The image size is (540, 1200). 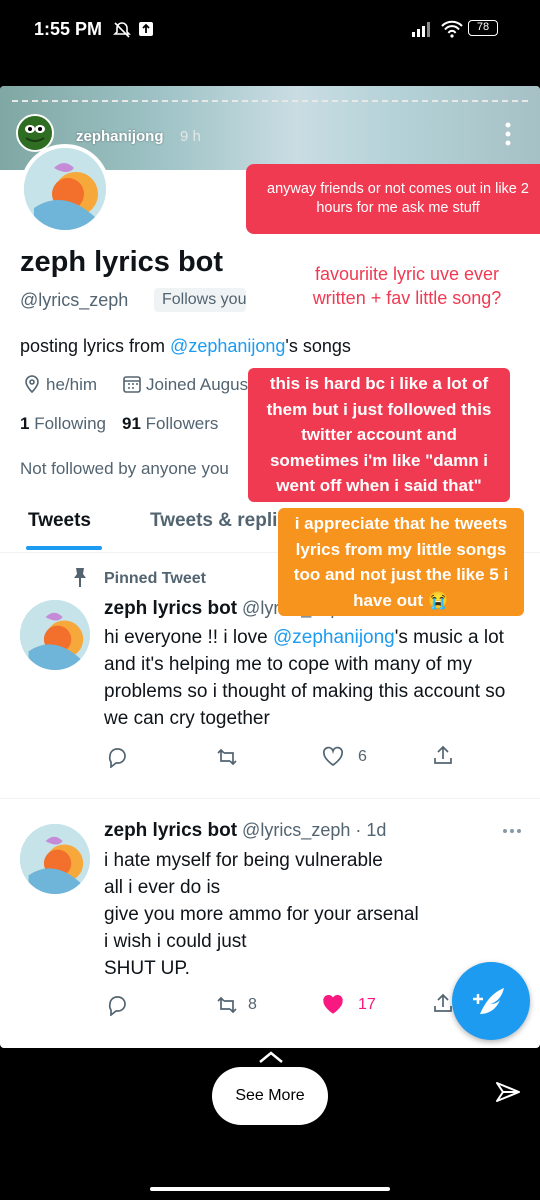 What do you see at coordinates (270, 1189) in the screenshot?
I see `home-indicator` at bounding box center [270, 1189].